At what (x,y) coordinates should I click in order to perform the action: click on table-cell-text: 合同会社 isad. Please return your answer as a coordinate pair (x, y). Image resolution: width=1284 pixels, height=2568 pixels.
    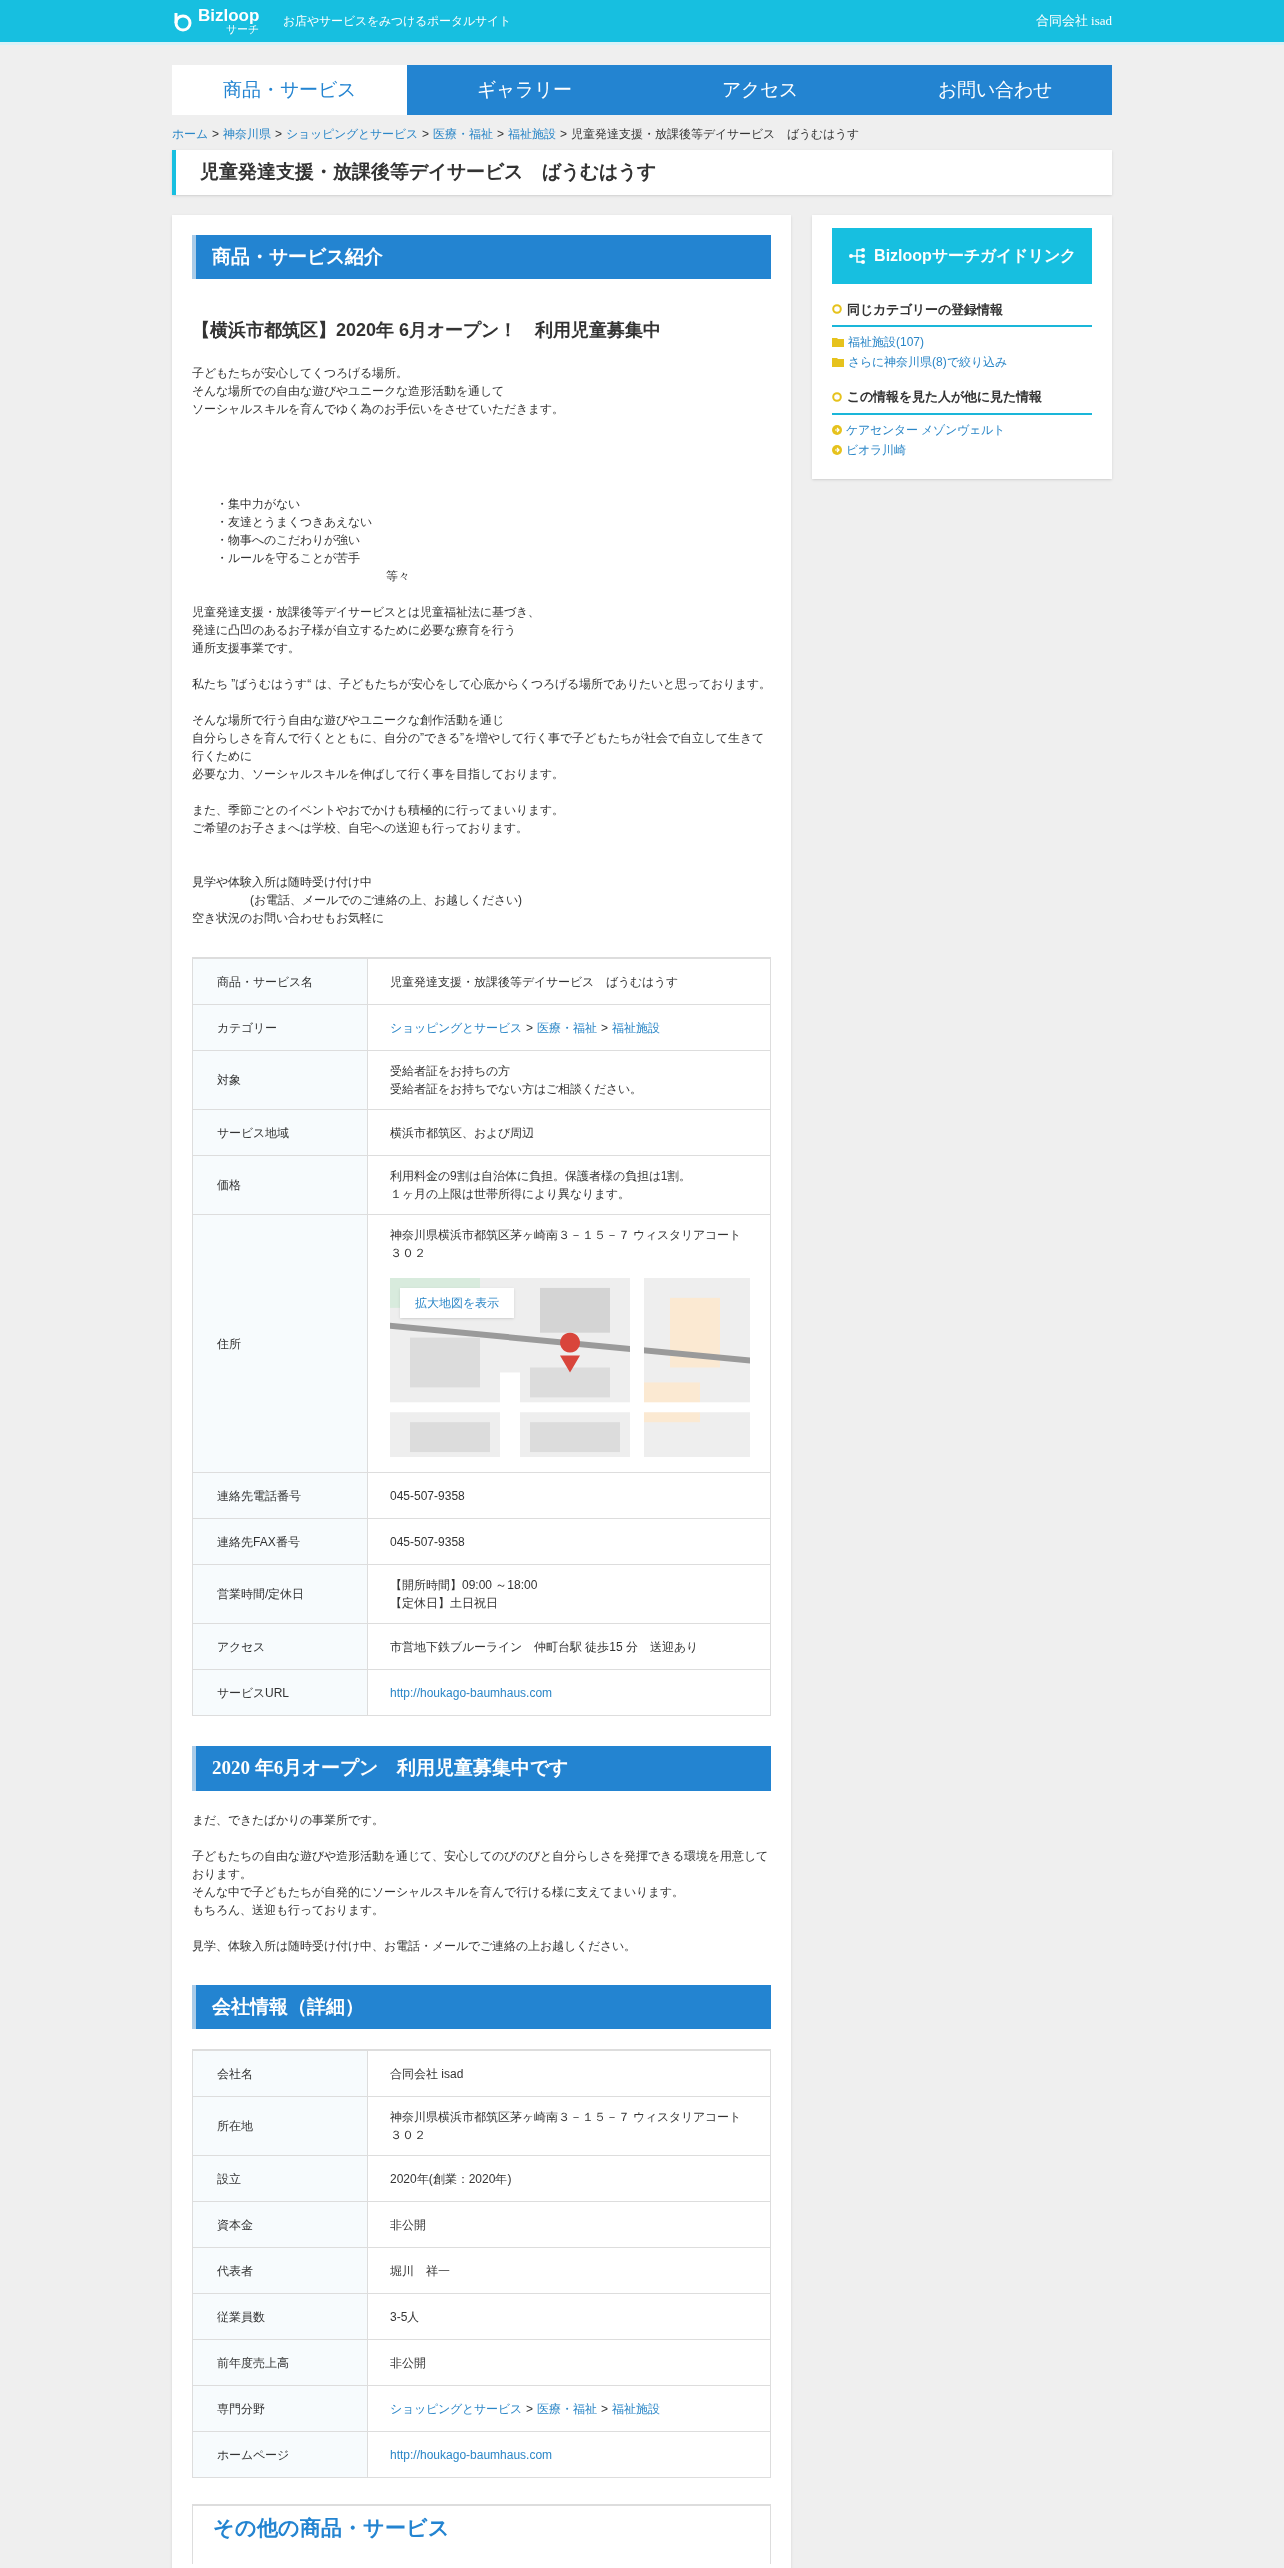
    Looking at the image, I should click on (427, 2074).